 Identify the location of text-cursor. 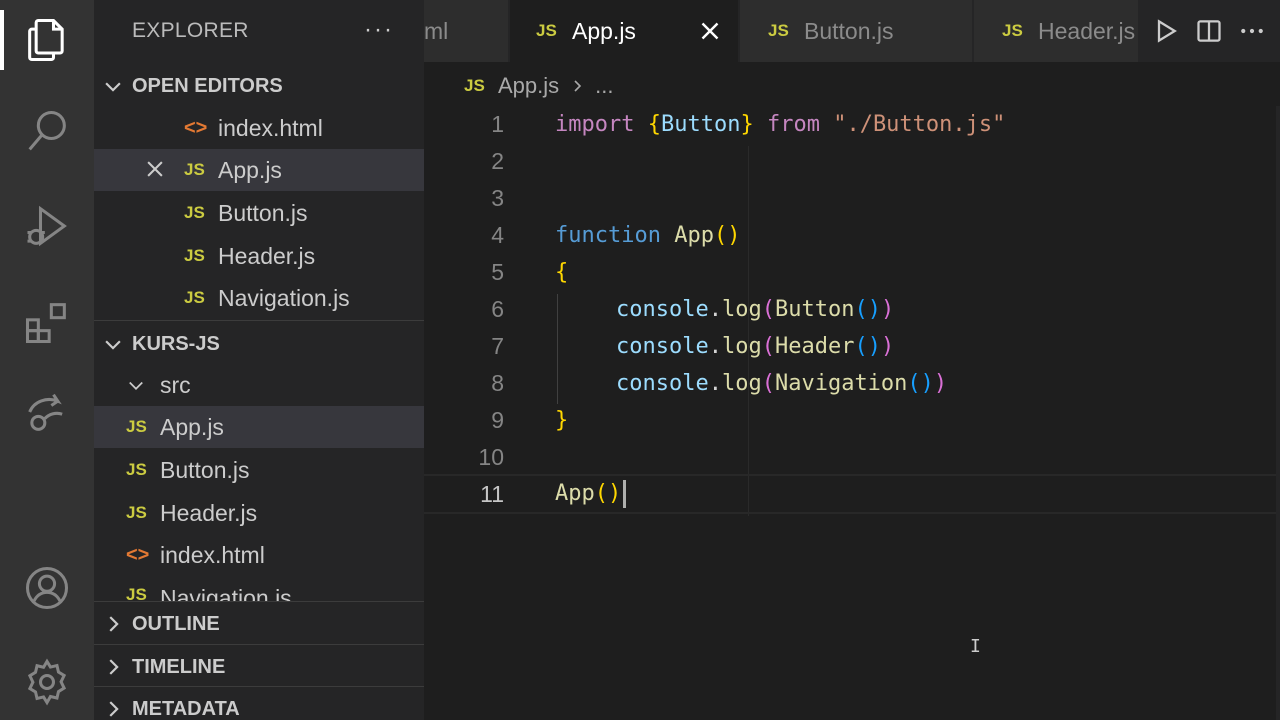
(625, 494).